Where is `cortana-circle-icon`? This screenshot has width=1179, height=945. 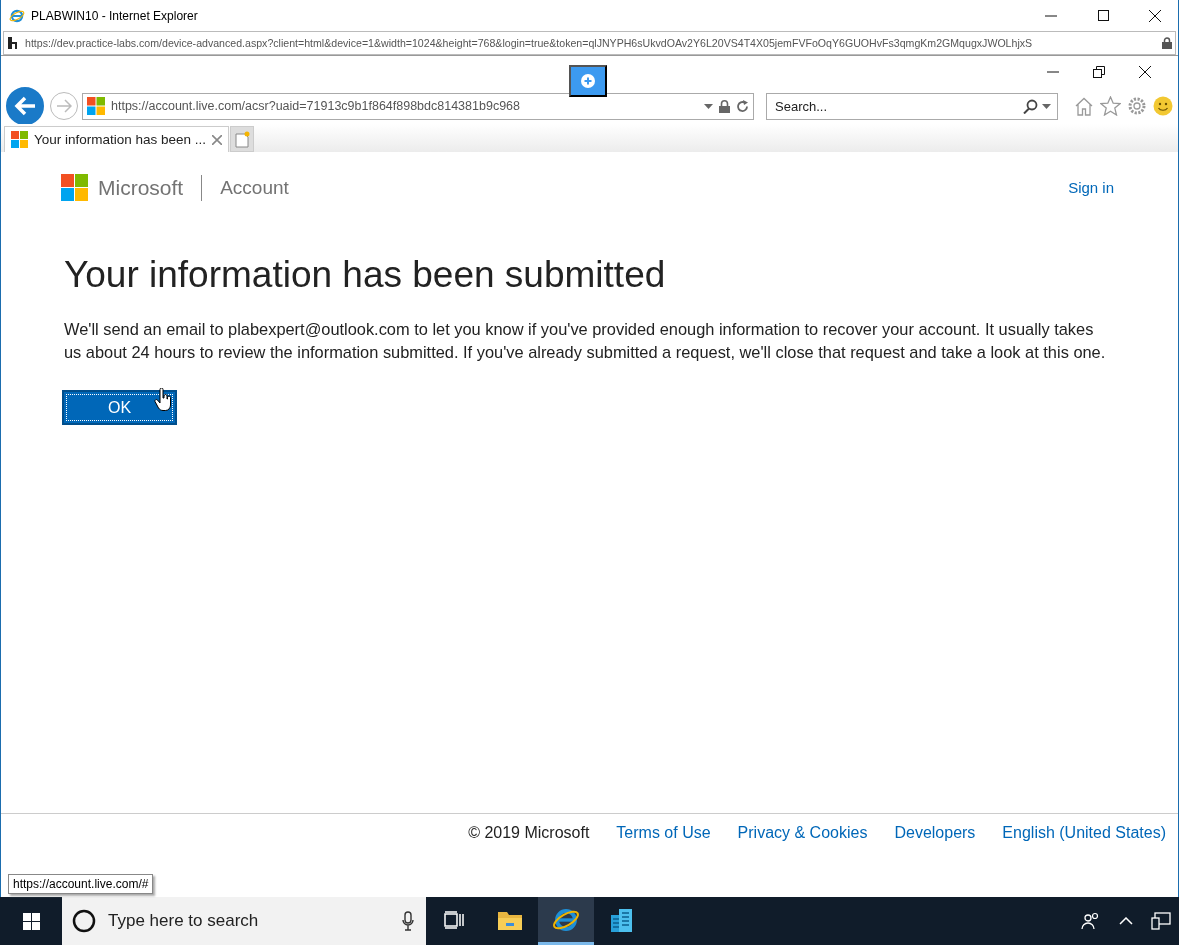 cortana-circle-icon is located at coordinates (84, 921).